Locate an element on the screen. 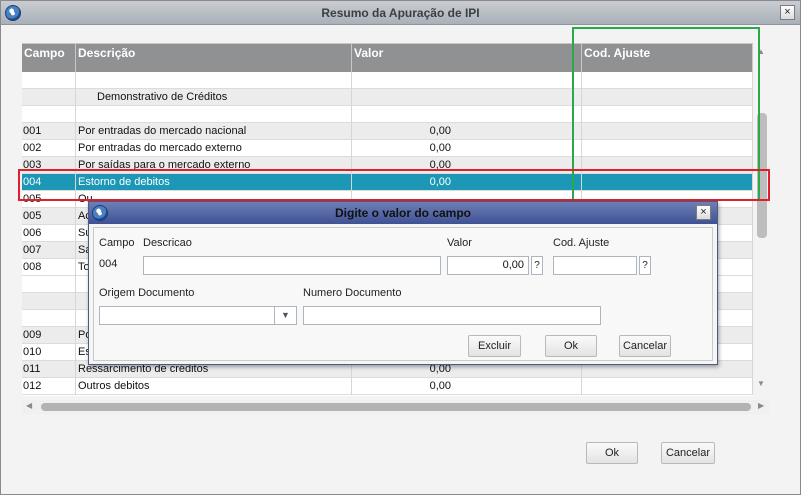 The height and width of the screenshot is (495, 801). cell-descricao: Por entradas do mercado nacional is located at coordinates (214, 131).